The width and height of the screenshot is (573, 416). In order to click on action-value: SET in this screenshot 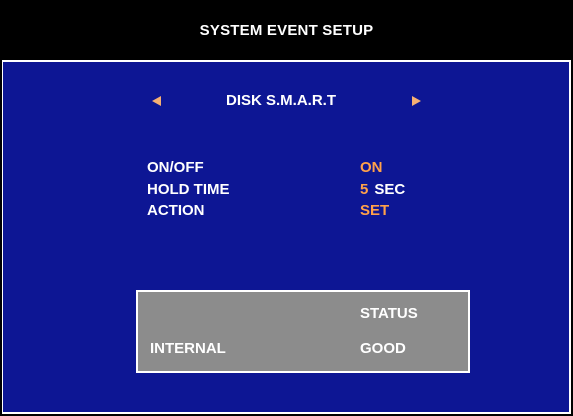, I will do `click(374, 211)`.